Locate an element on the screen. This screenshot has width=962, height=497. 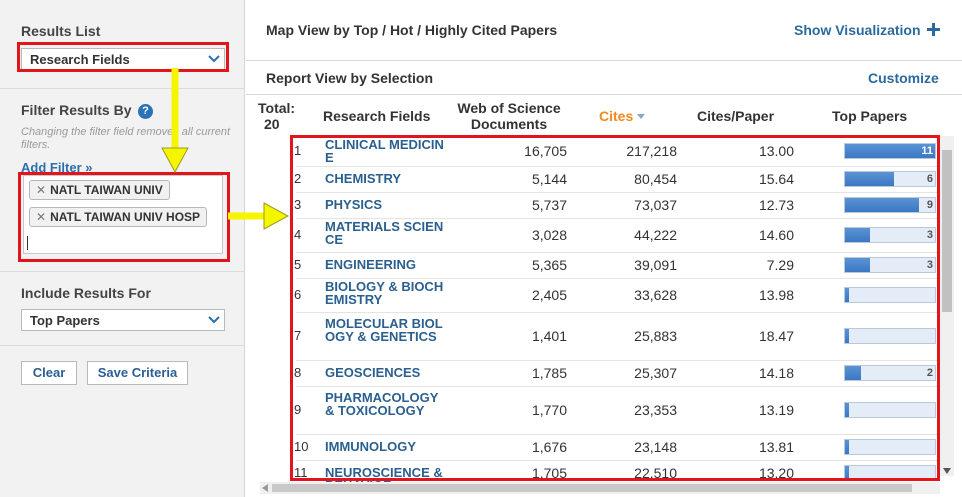
vertical-scrollbar is located at coordinates (947, 306).